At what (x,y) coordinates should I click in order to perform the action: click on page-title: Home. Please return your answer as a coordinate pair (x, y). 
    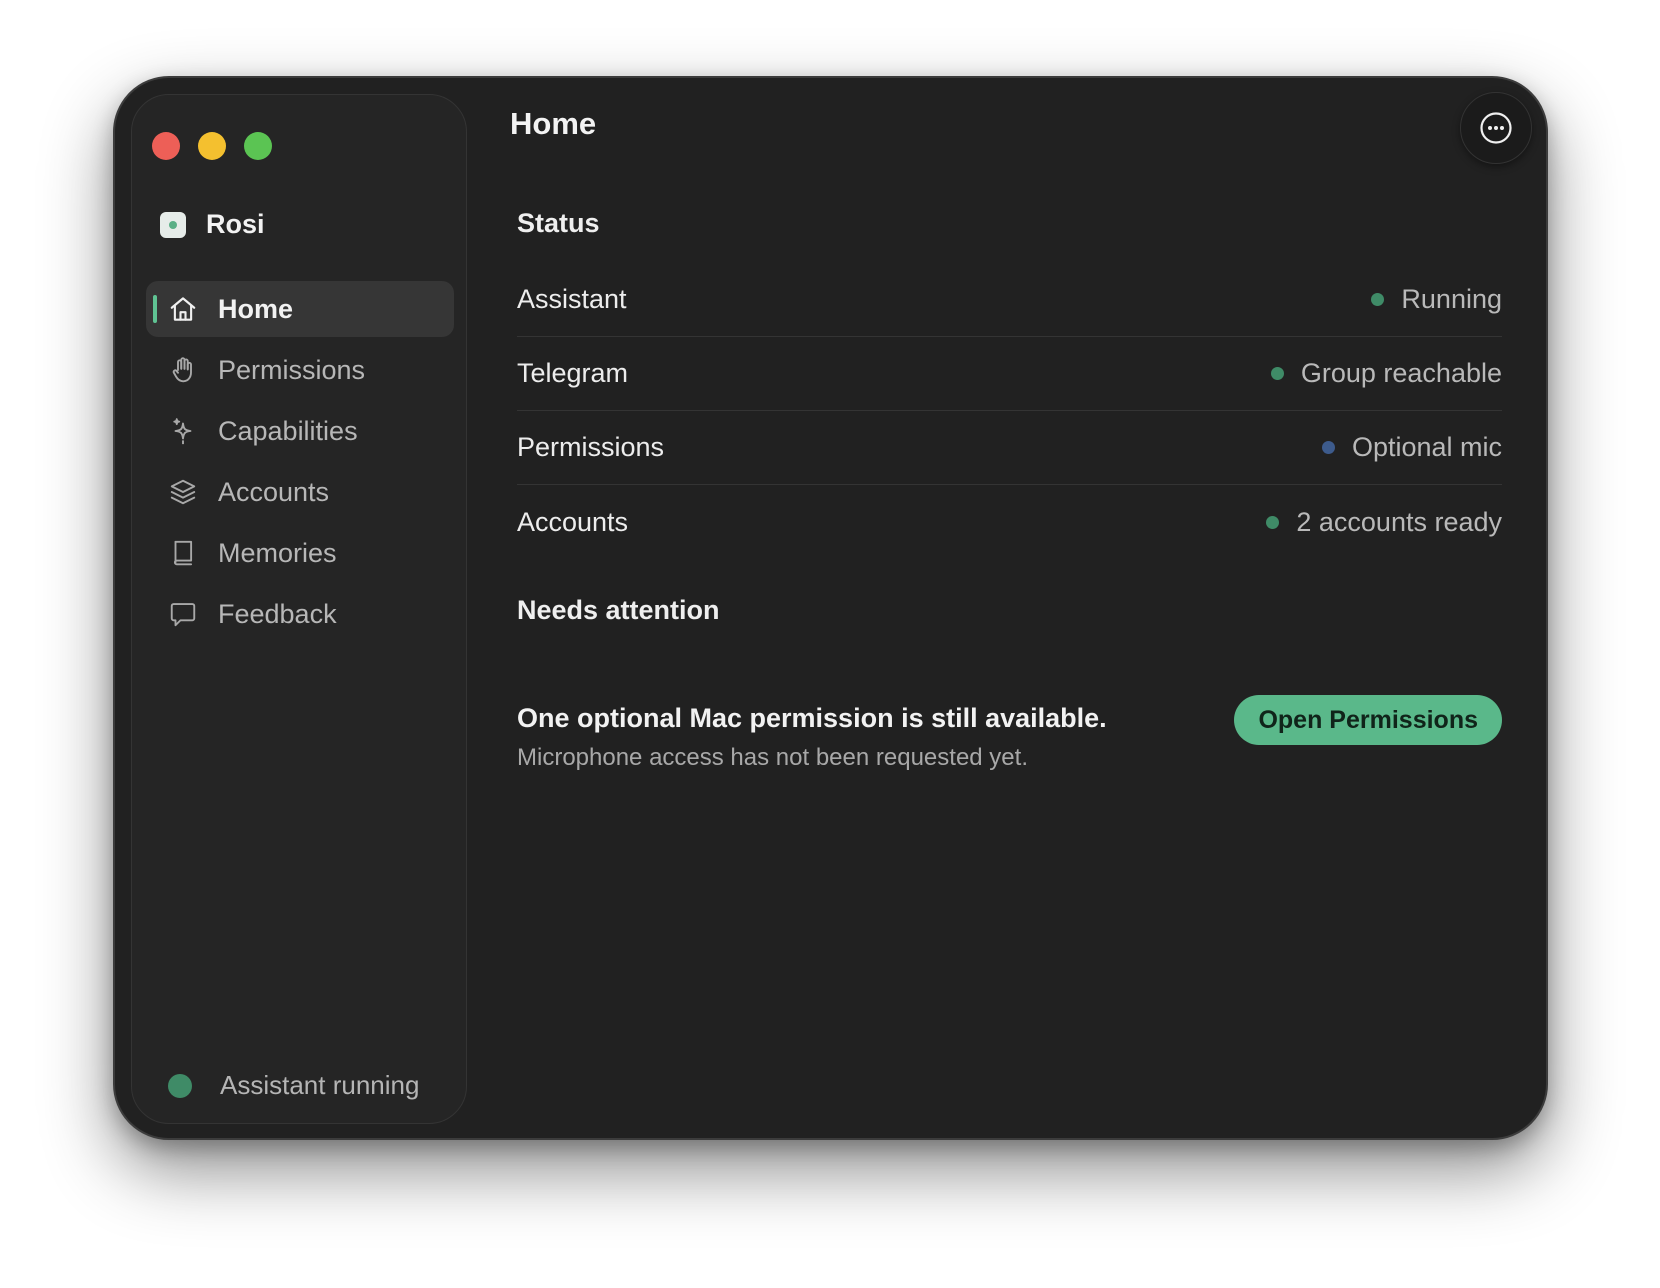
    Looking at the image, I should click on (553, 123).